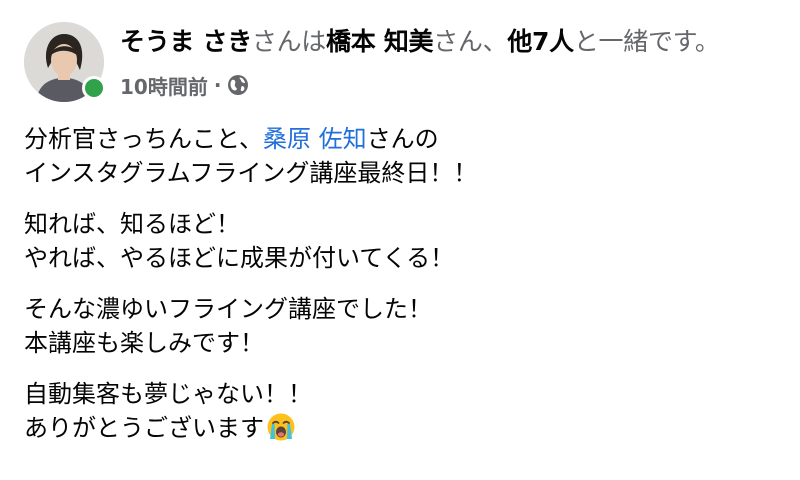  I want to click on text-segment: ありがとうございます, so click(144, 428).